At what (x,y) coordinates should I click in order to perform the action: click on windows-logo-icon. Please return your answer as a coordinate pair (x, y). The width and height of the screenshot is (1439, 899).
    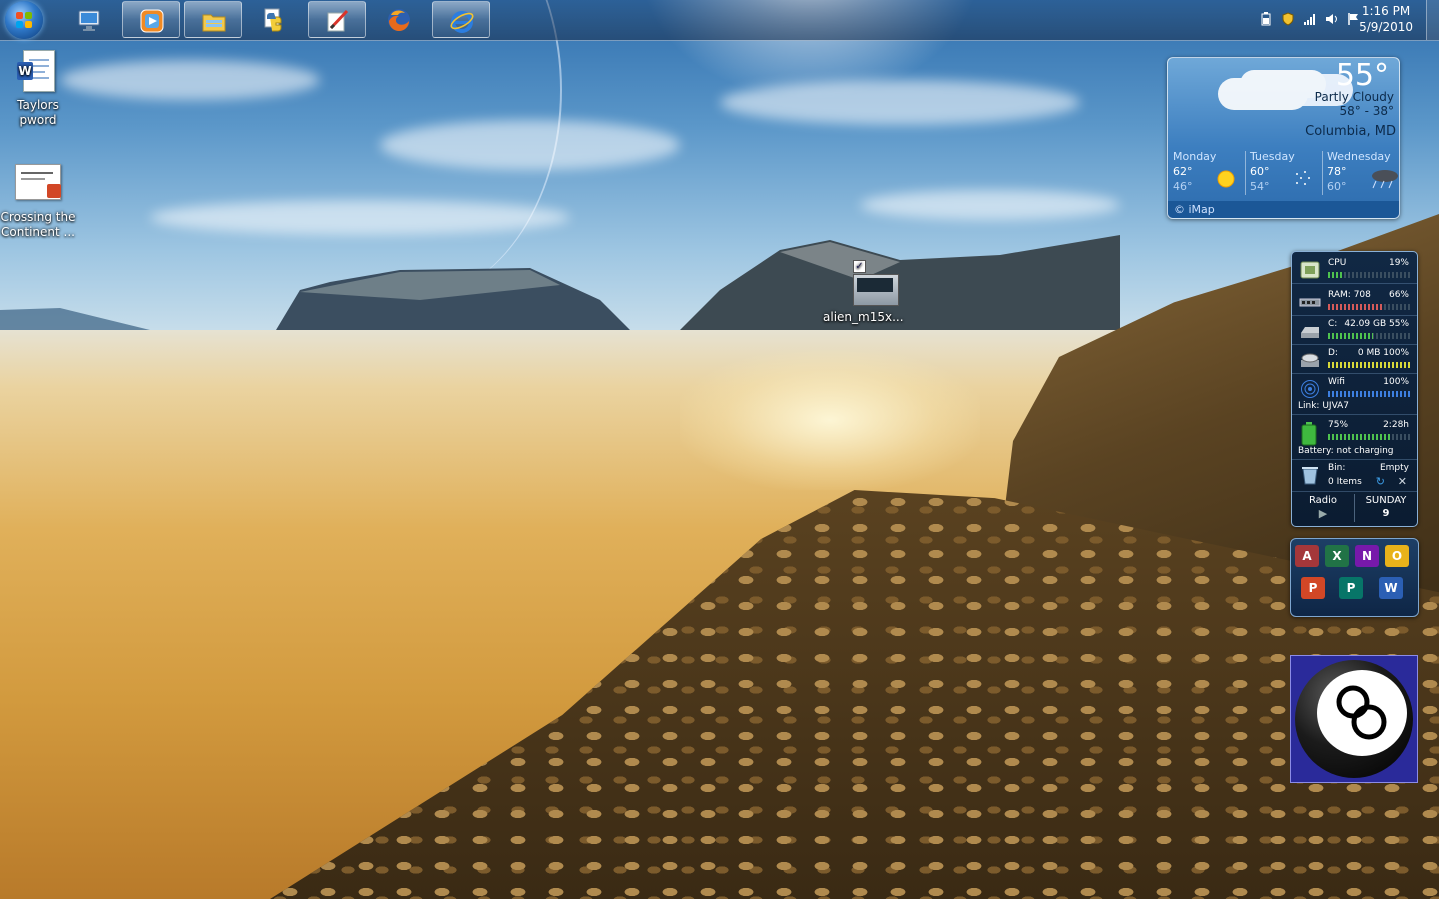
    Looking at the image, I should click on (24, 20).